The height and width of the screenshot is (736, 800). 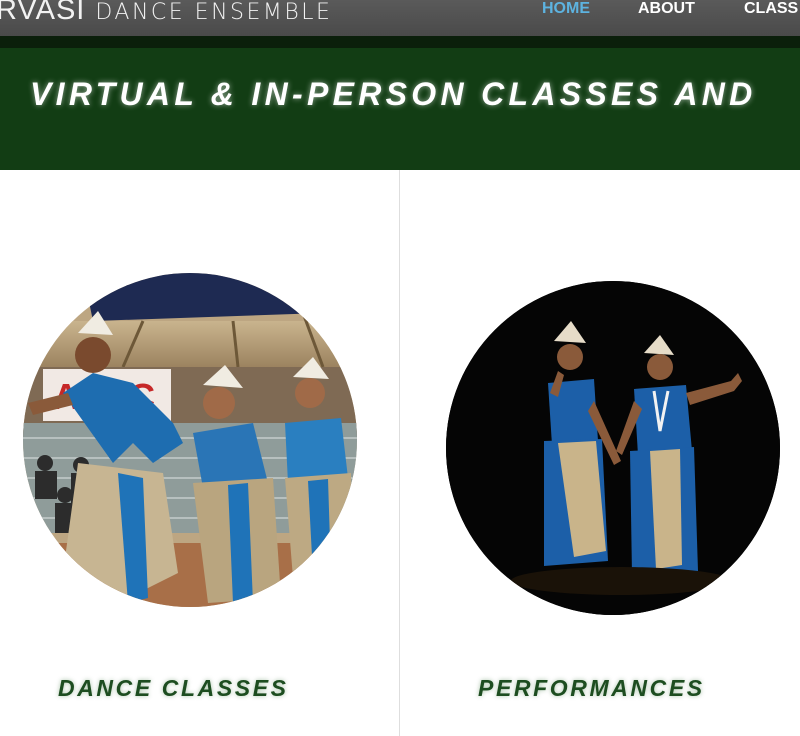 I want to click on nav-about: ABOUT, so click(x=666, y=9).